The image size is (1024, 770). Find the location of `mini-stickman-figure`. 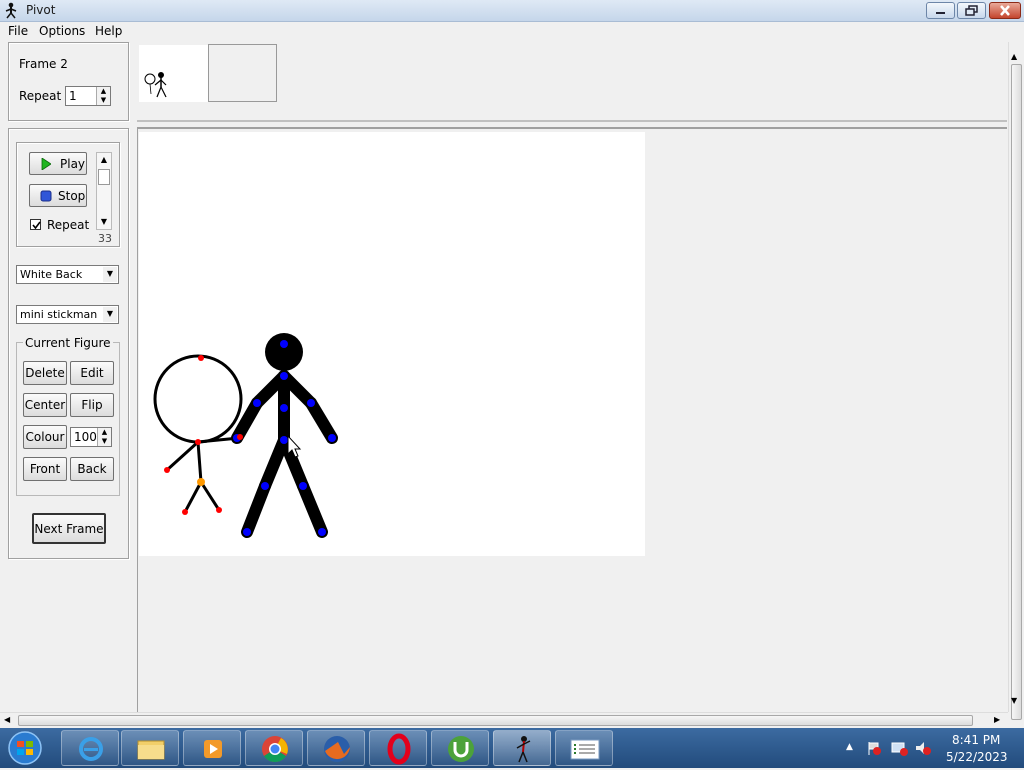

mini-stickman-figure is located at coordinates (198, 434).